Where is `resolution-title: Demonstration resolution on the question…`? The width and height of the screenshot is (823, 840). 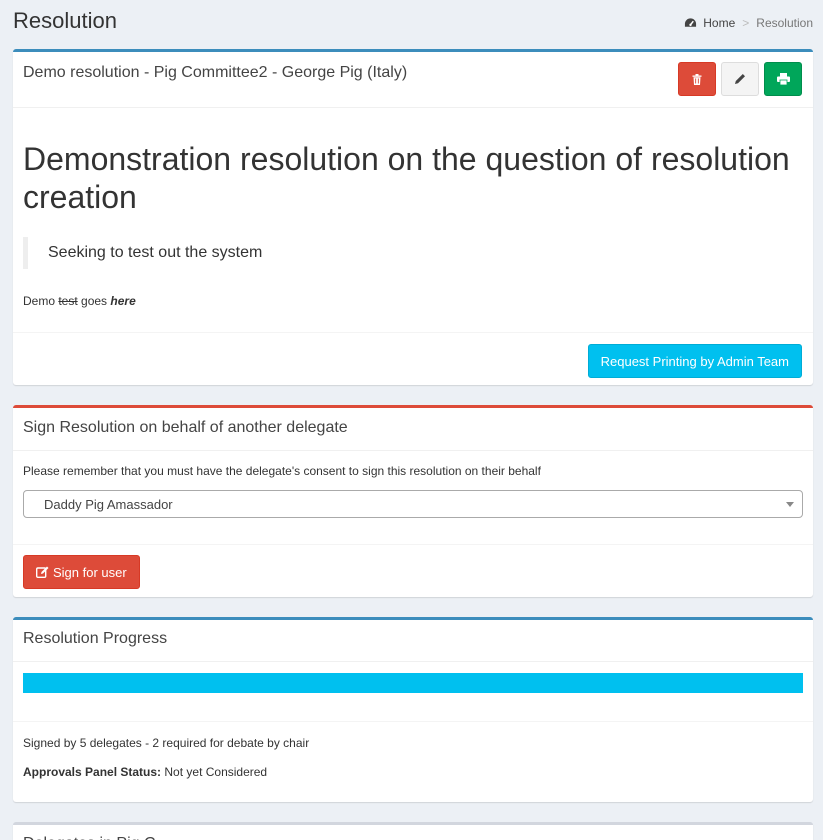 resolution-title: Demonstration resolution on the question… is located at coordinates (406, 178).